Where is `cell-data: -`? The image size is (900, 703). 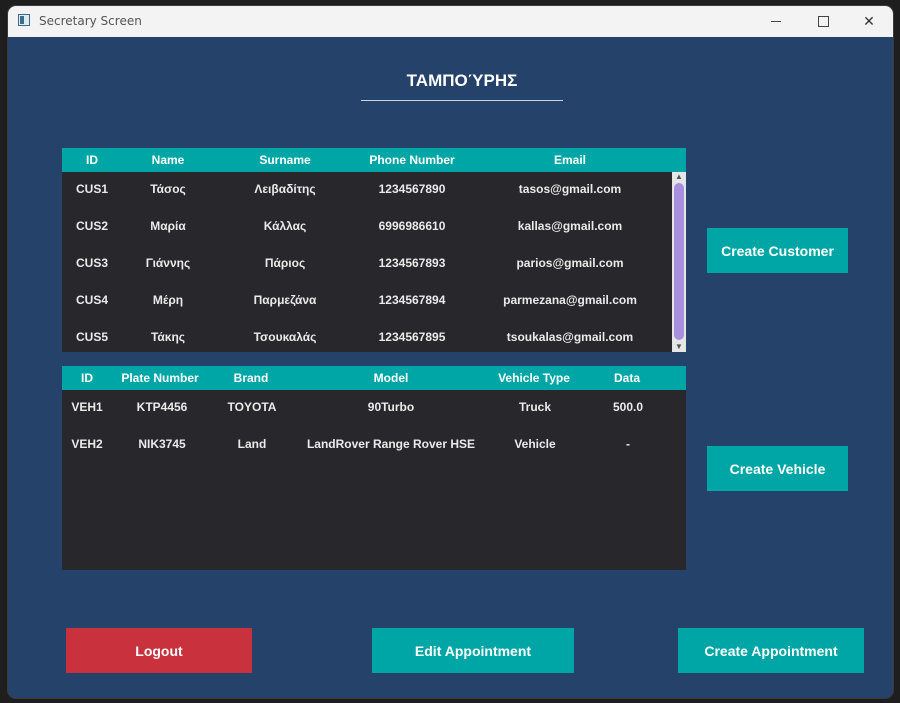 cell-data: - is located at coordinates (628, 444).